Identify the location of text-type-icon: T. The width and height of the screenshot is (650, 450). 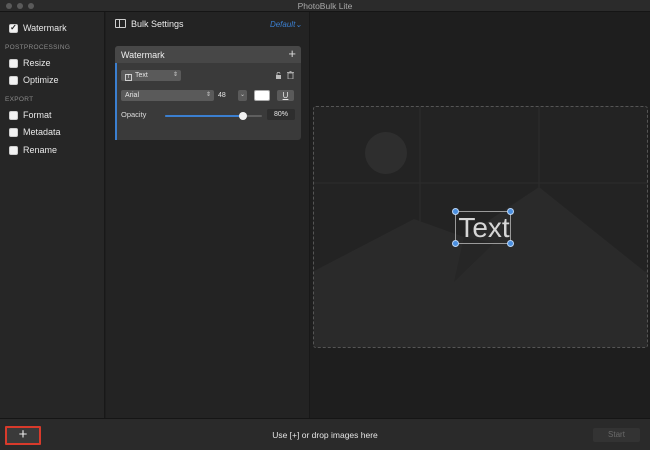
(128, 77).